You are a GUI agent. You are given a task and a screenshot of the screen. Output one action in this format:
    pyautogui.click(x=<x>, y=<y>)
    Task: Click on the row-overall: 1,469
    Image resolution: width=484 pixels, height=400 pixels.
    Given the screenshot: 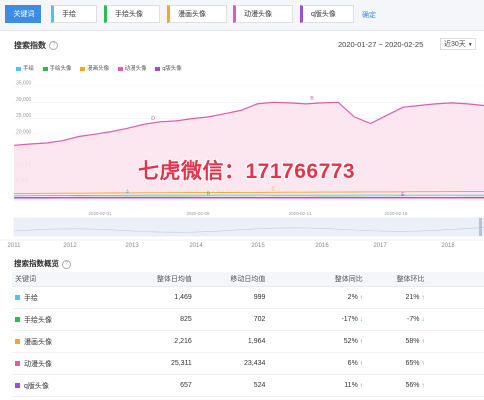 What is the action you would take?
    pyautogui.click(x=183, y=297)
    